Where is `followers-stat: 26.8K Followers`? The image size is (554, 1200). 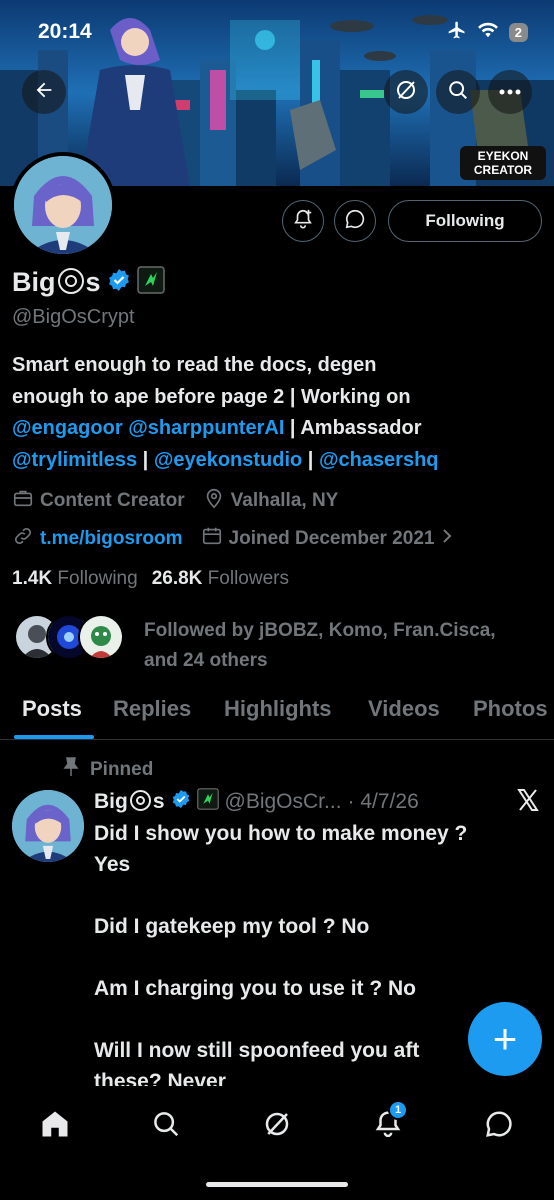
followers-stat: 26.8K Followers is located at coordinates (220, 579).